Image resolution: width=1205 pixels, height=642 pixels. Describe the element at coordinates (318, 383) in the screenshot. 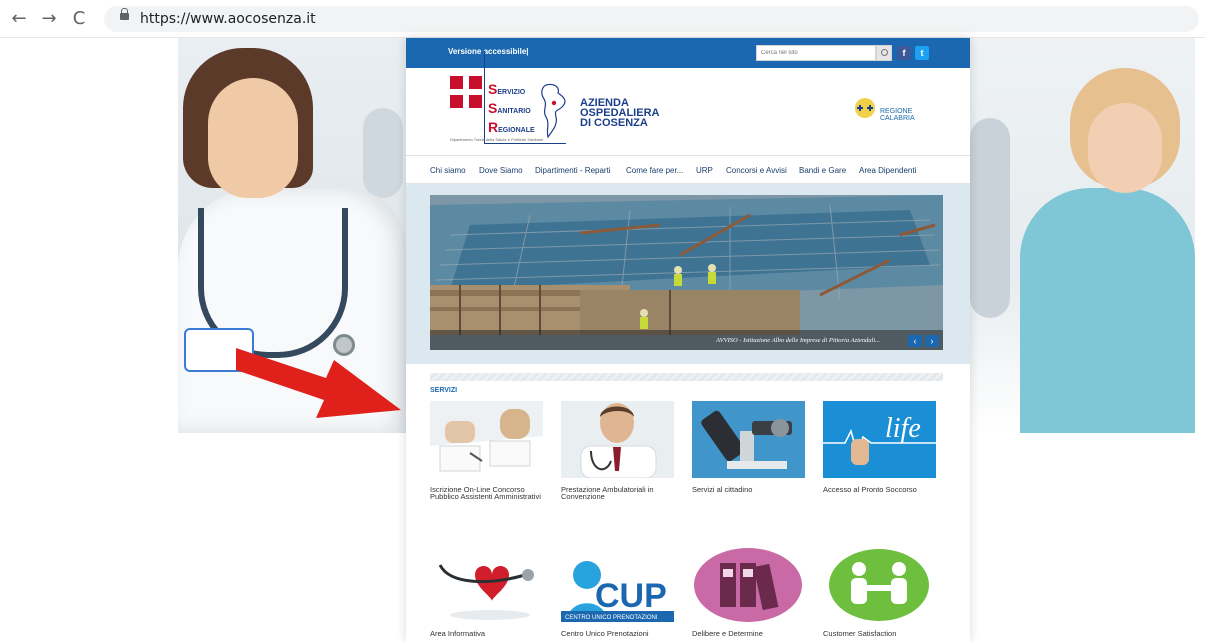

I see `red-arrow-icon` at that location.